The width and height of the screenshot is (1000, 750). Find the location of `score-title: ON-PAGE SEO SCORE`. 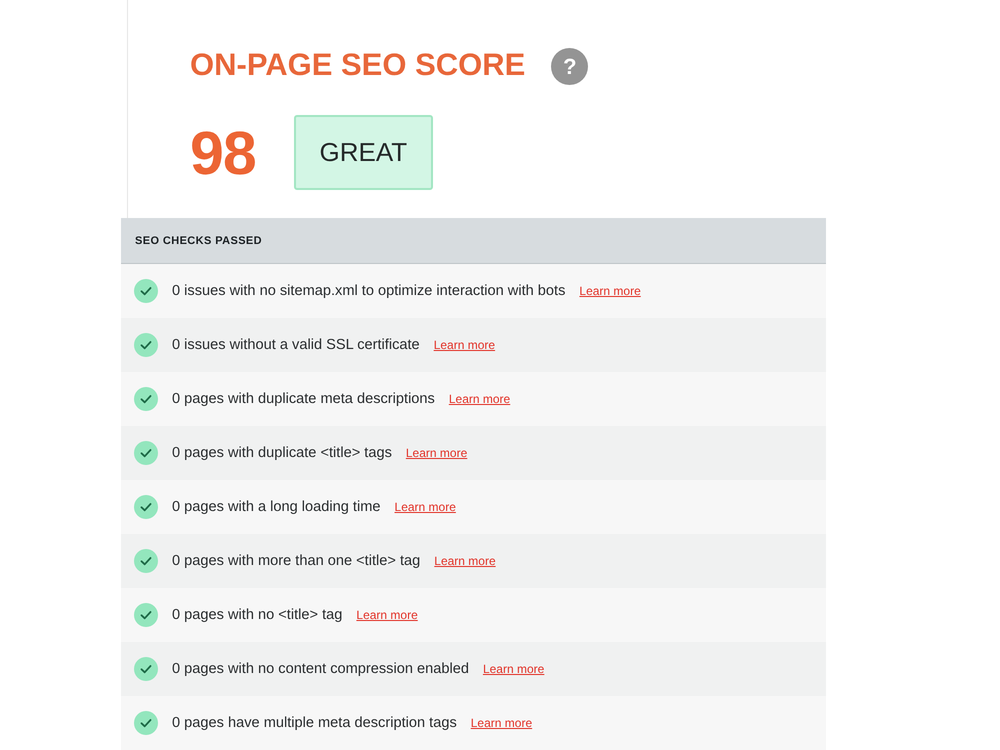

score-title: ON-PAGE SEO SCORE is located at coordinates (358, 65).